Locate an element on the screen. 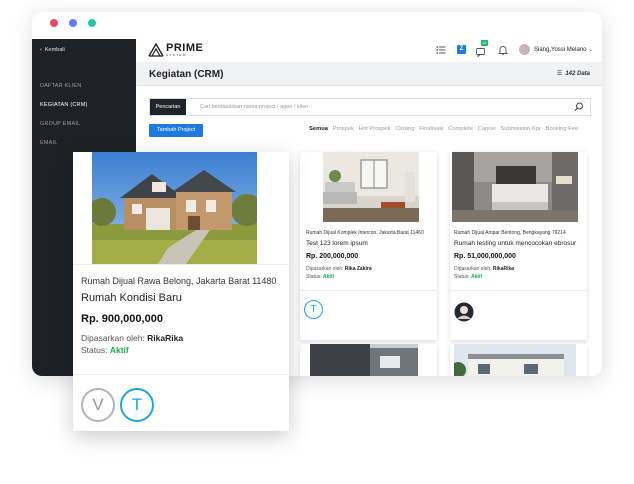 This screenshot has height=484, width=634. filter-tab-prospek: Prospek is located at coordinates (343, 129).